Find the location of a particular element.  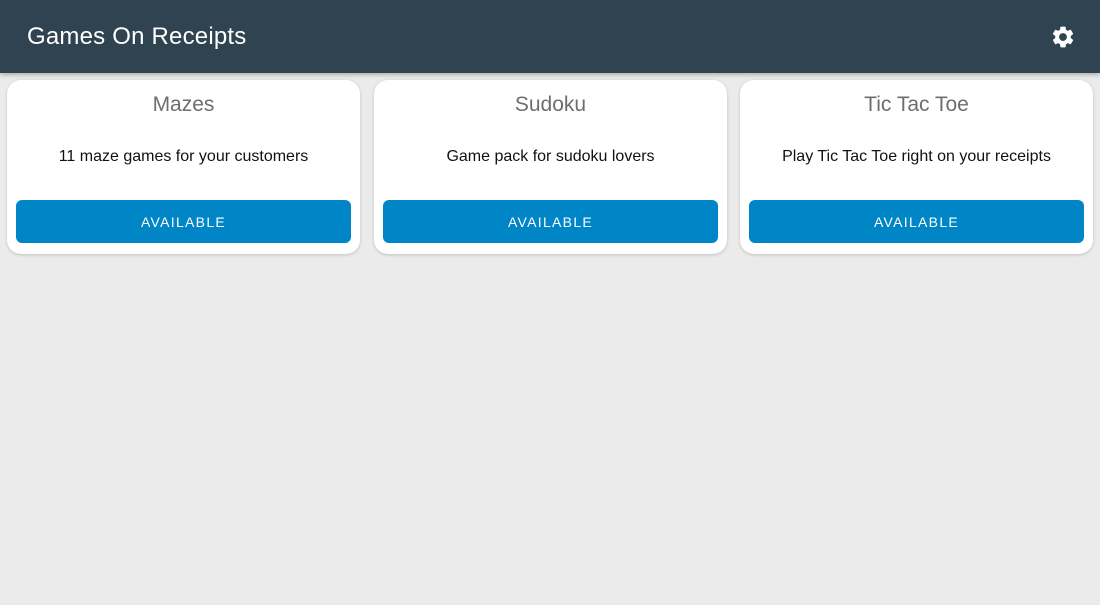

app-bar: Games On Receipts is located at coordinates (550, 36).